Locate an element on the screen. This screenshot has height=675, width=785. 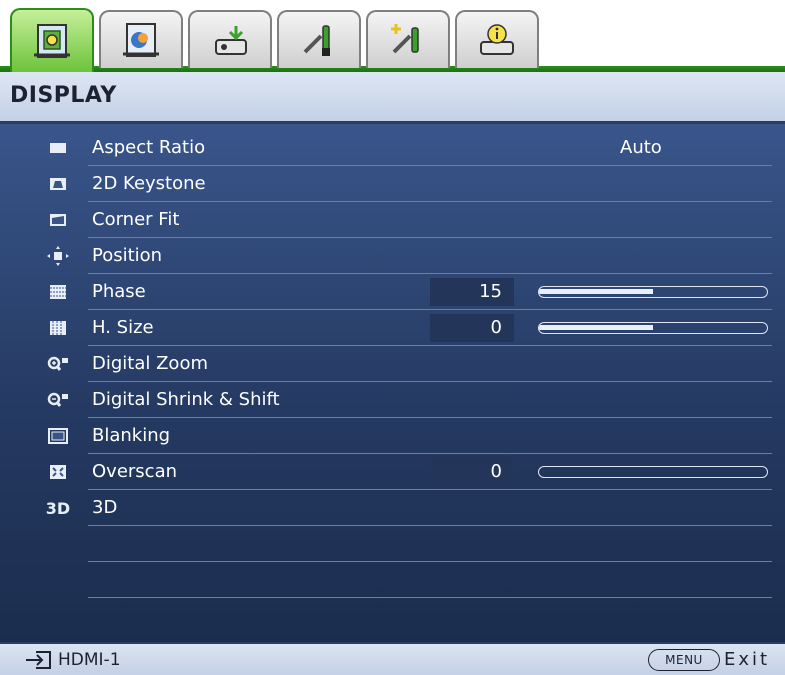
phase-slider-fill is located at coordinates (596, 291).